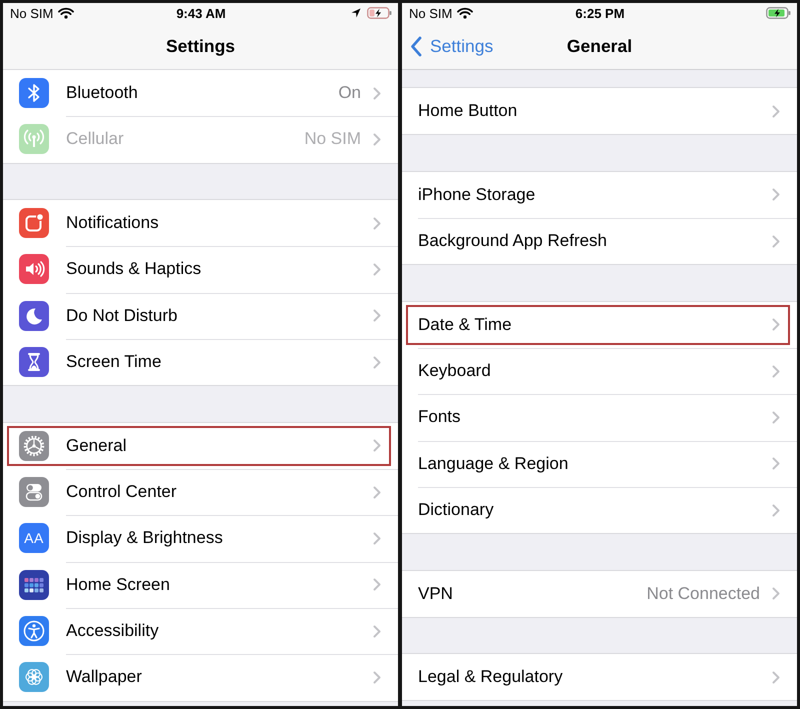 This screenshot has width=800, height=709. What do you see at coordinates (200, 269) in the screenshot?
I see `settings-row: Sounds & Haptics` at bounding box center [200, 269].